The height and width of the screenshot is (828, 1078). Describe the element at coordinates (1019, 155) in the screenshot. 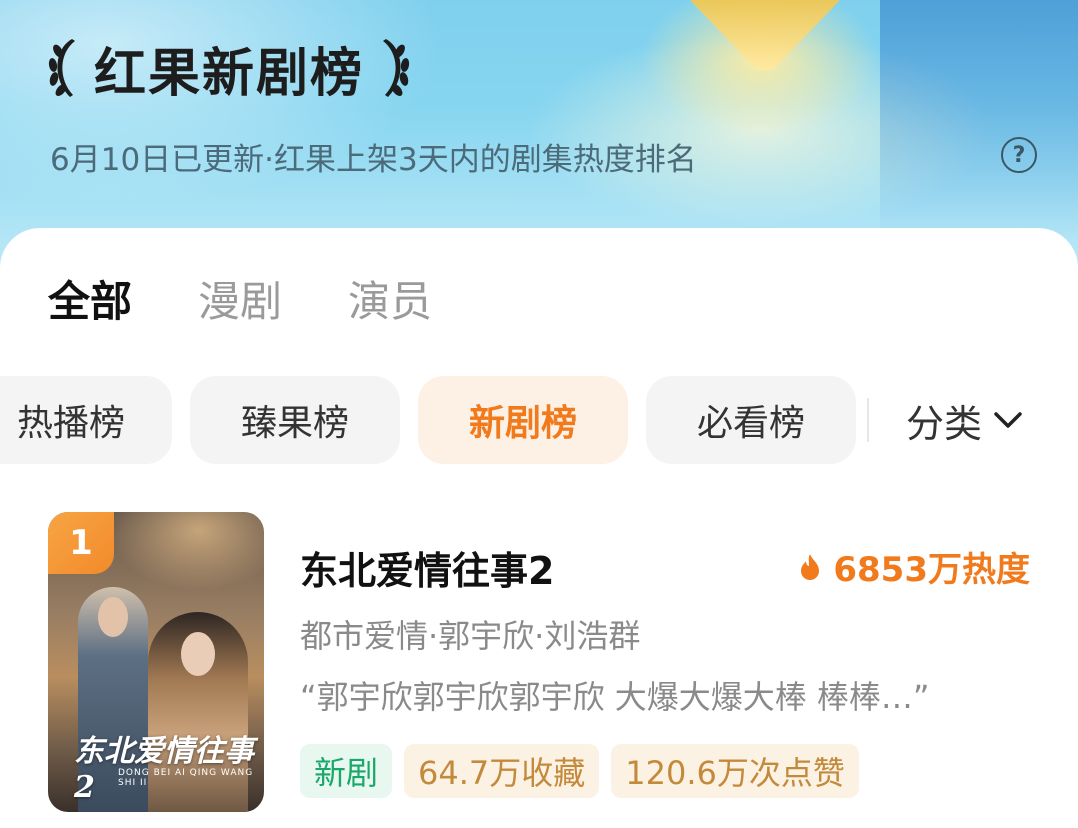

I see `help-icon: ?` at that location.